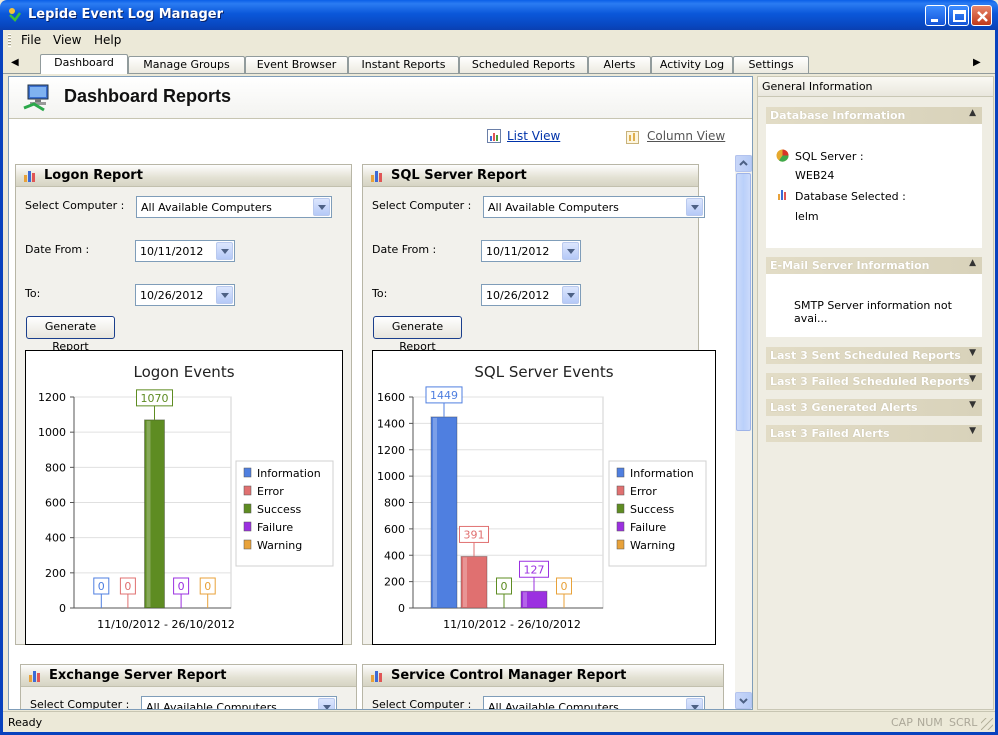 The height and width of the screenshot is (735, 998). Describe the element at coordinates (534, 569) in the screenshot. I see `data-label: 127` at that location.